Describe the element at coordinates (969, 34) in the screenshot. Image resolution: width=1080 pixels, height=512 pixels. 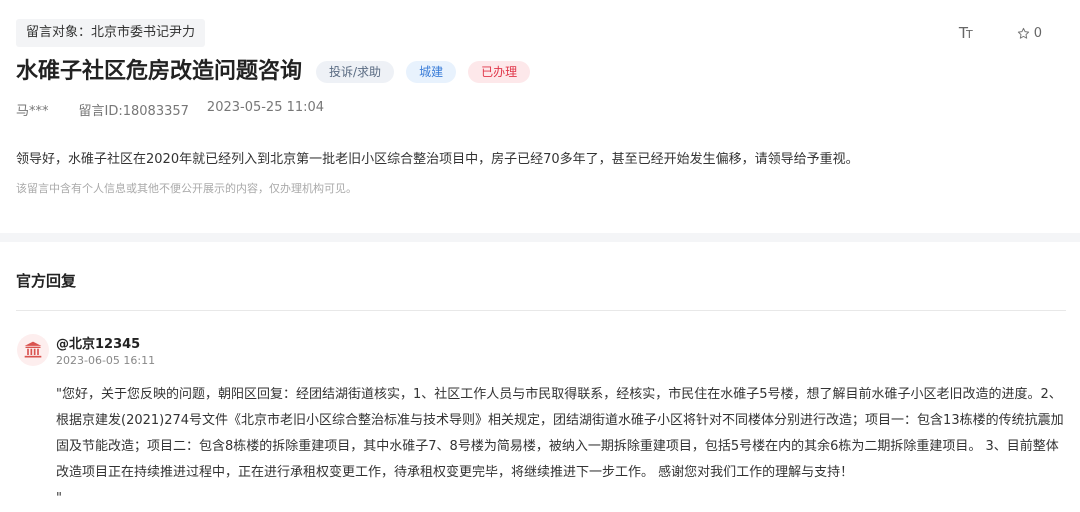
I see `font-size-small-letter: T` at that location.